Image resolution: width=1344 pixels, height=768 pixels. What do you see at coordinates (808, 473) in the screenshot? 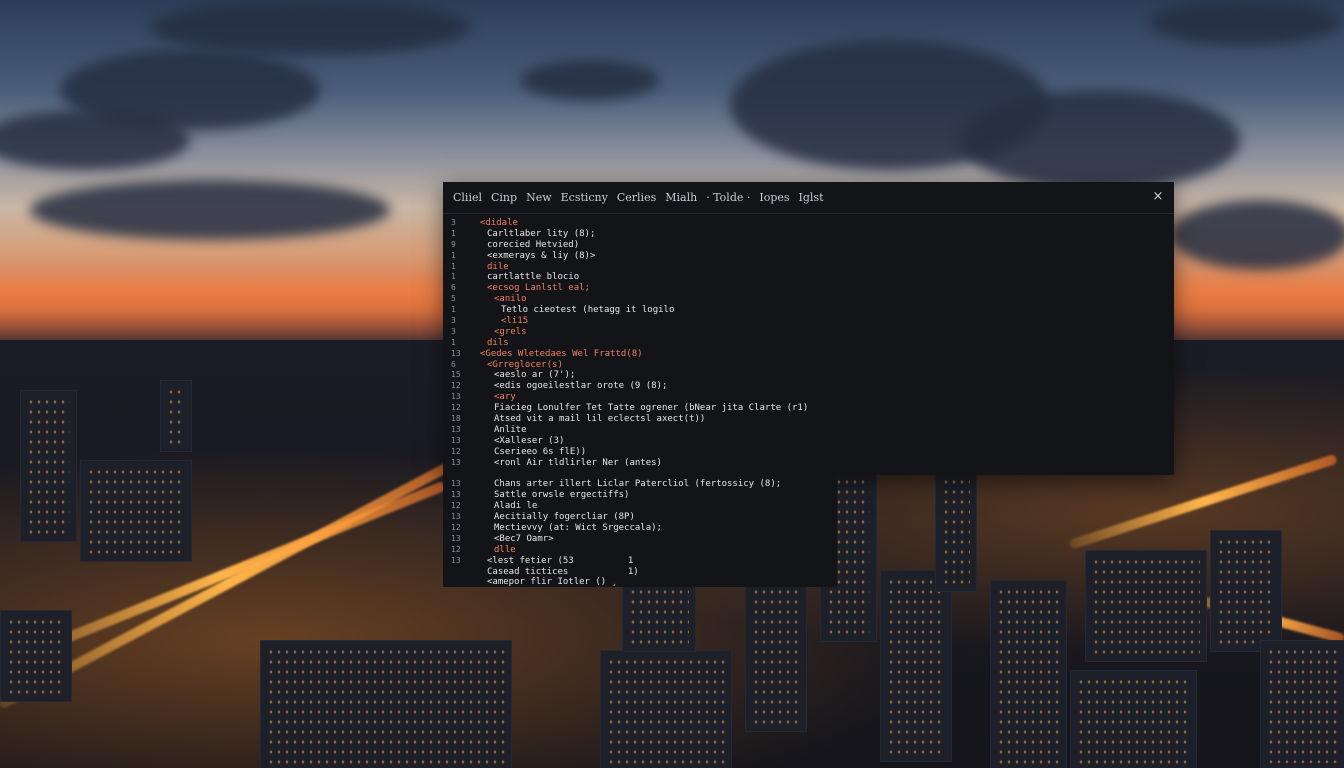
I see `code-line` at bounding box center [808, 473].